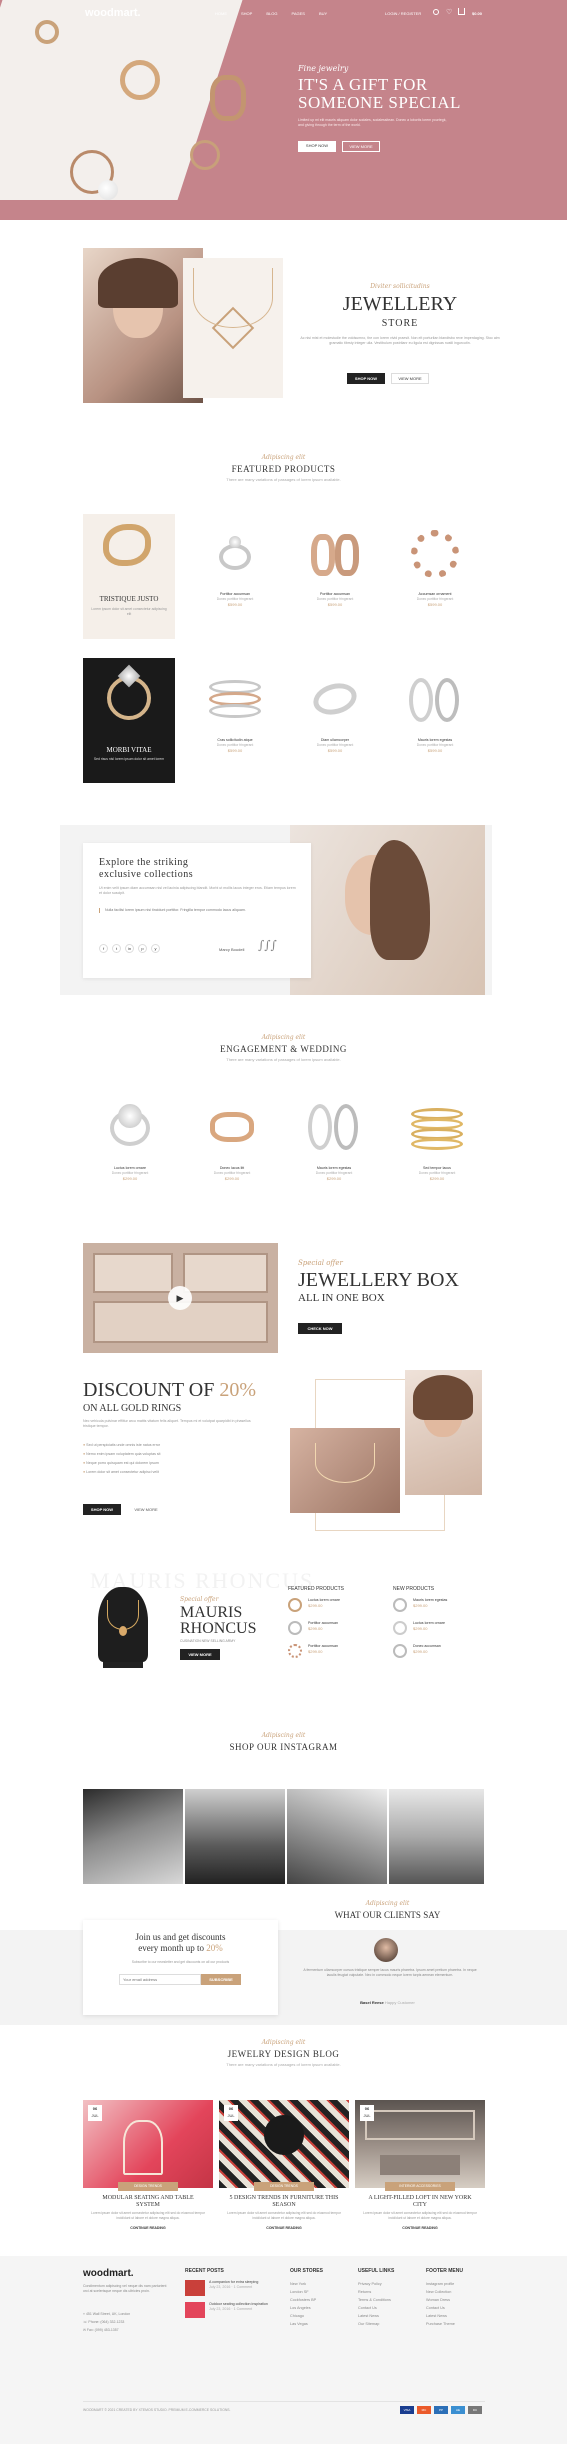  Describe the element at coordinates (146, 1509) in the screenshot. I see `discount-view-button: VIEW MORE` at that location.